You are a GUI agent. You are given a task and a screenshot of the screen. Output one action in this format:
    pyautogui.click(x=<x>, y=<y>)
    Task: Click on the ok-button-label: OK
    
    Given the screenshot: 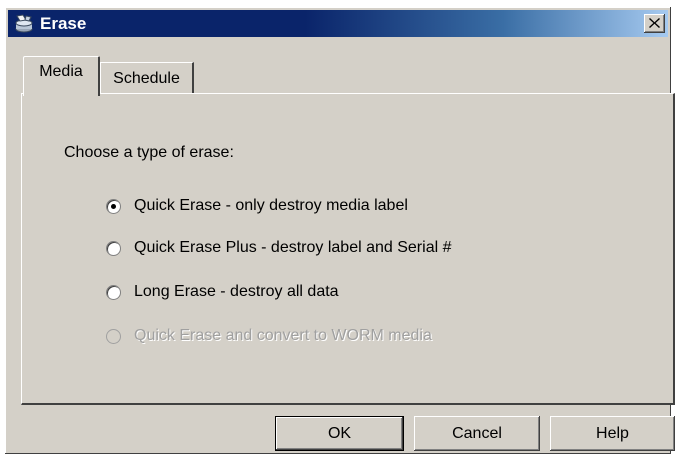 What is the action you would take?
    pyautogui.click(x=339, y=433)
    